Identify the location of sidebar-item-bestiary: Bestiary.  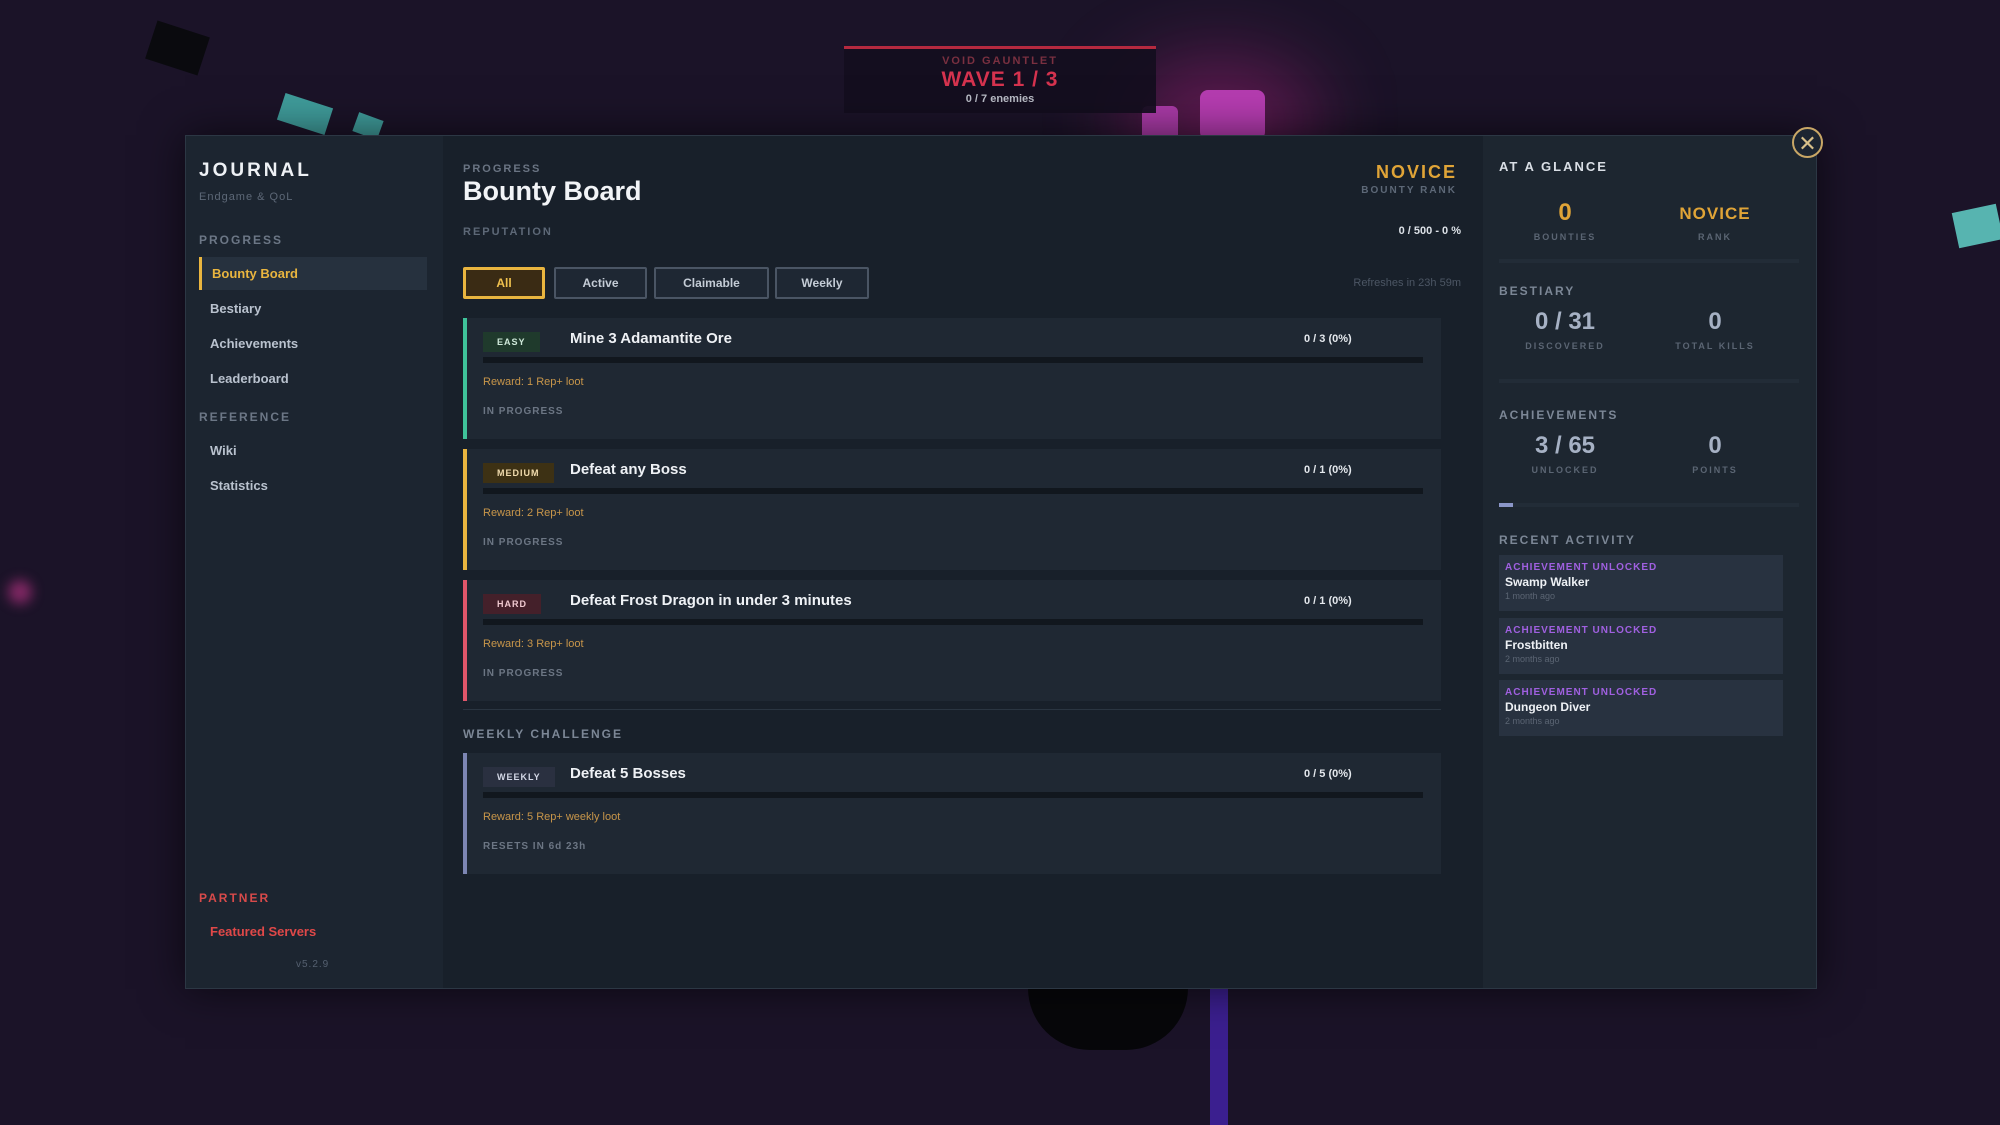
(313, 308).